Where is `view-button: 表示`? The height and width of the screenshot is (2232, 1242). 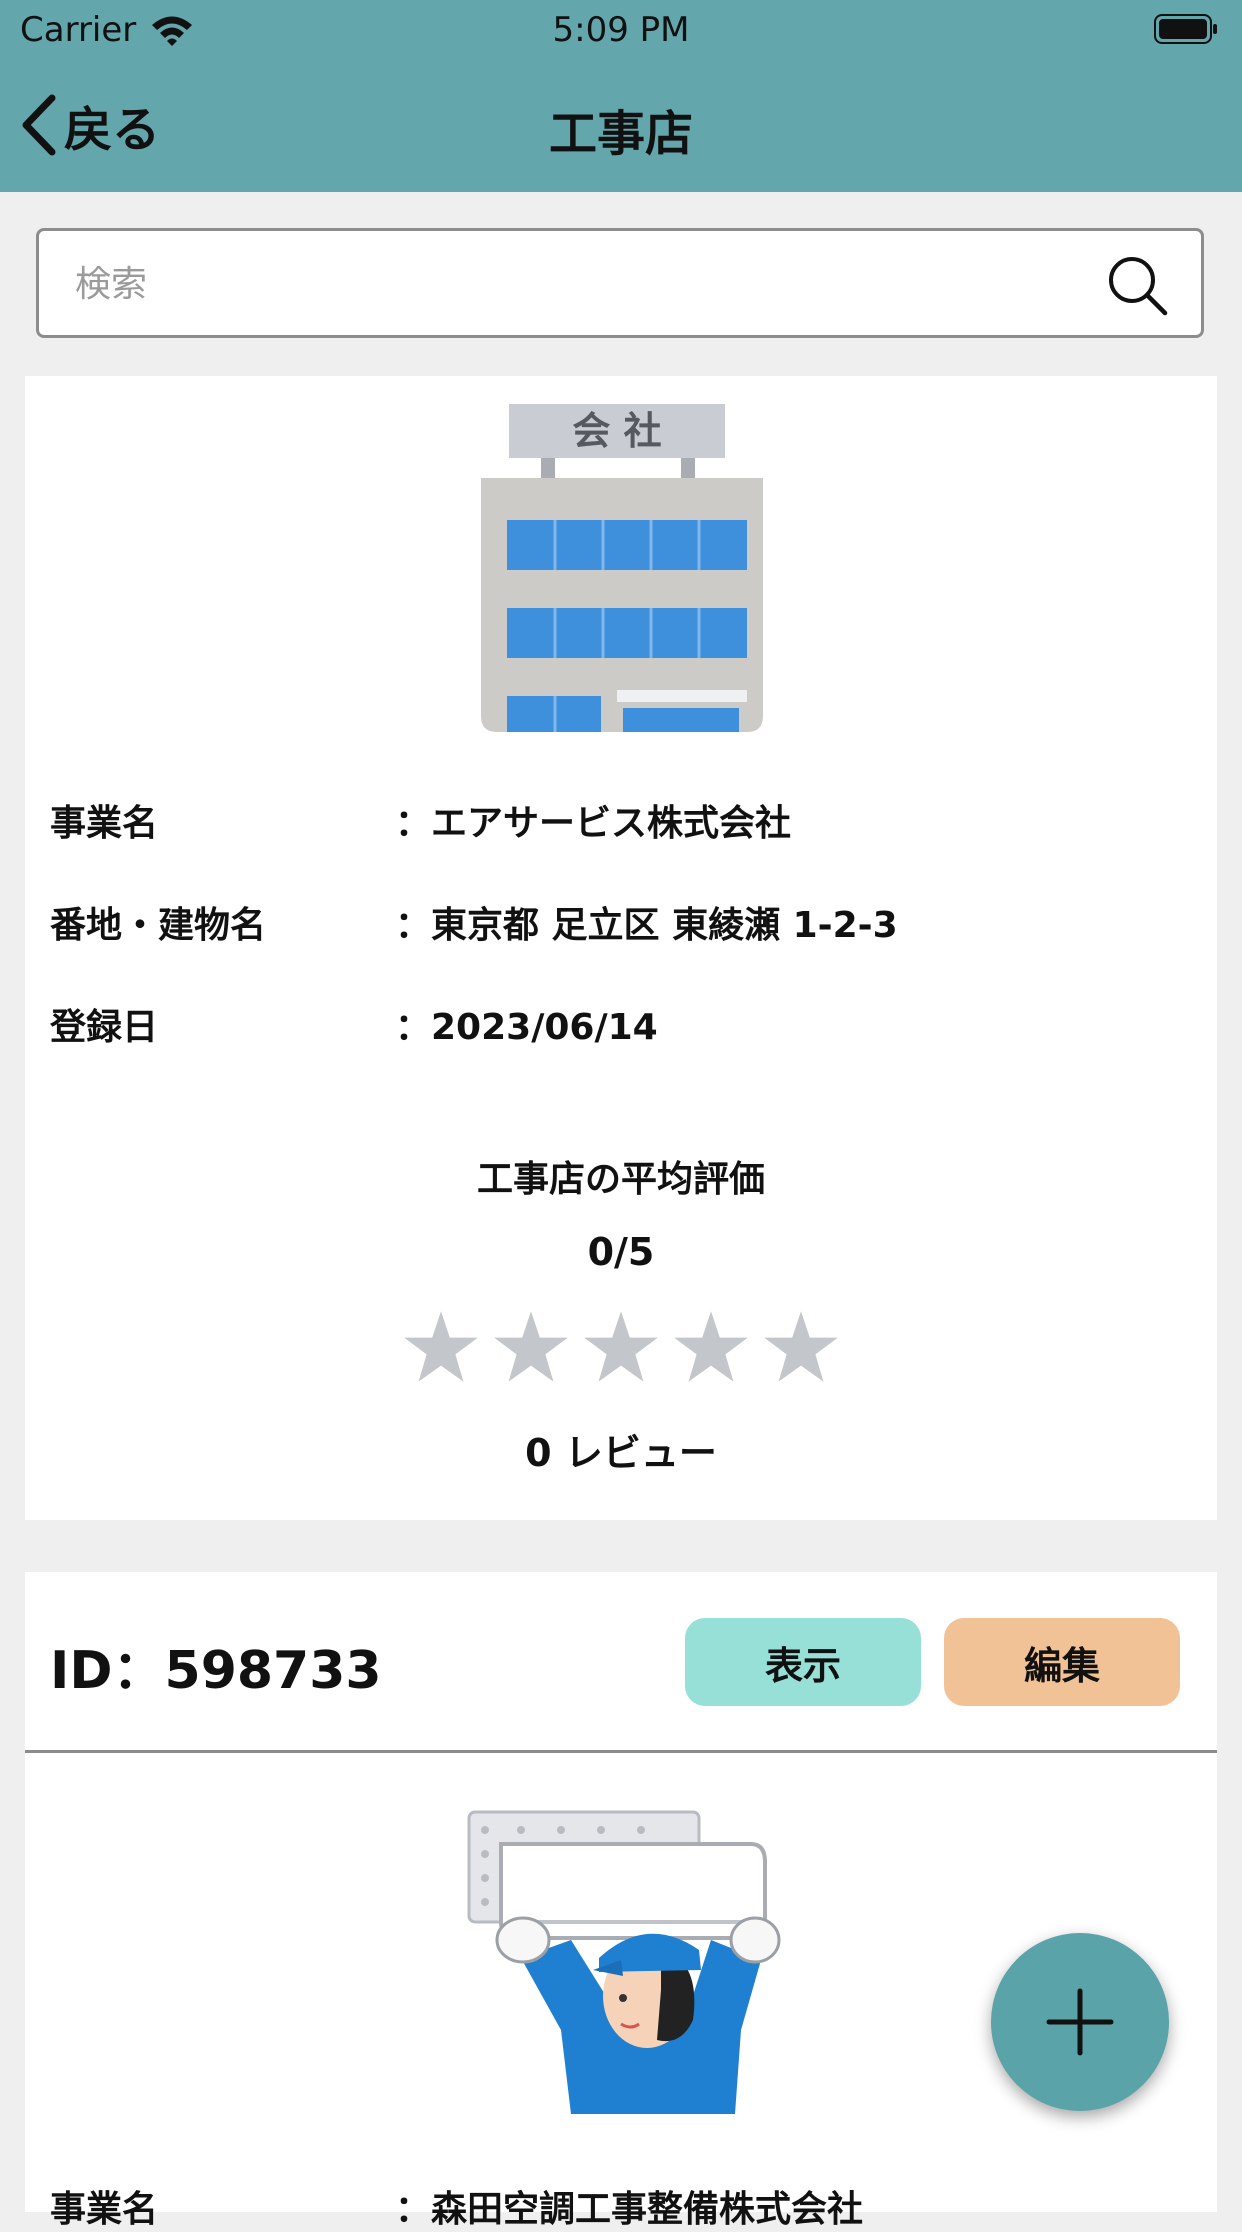 view-button: 表示 is located at coordinates (803, 1662).